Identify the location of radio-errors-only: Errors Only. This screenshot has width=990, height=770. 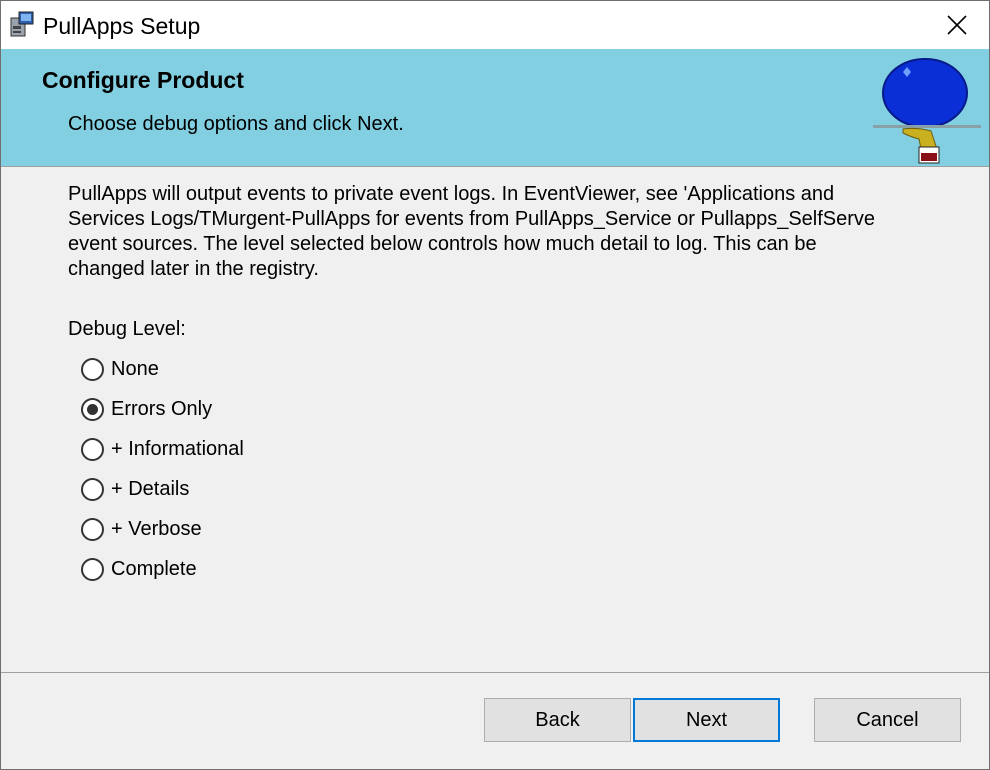
(146, 409).